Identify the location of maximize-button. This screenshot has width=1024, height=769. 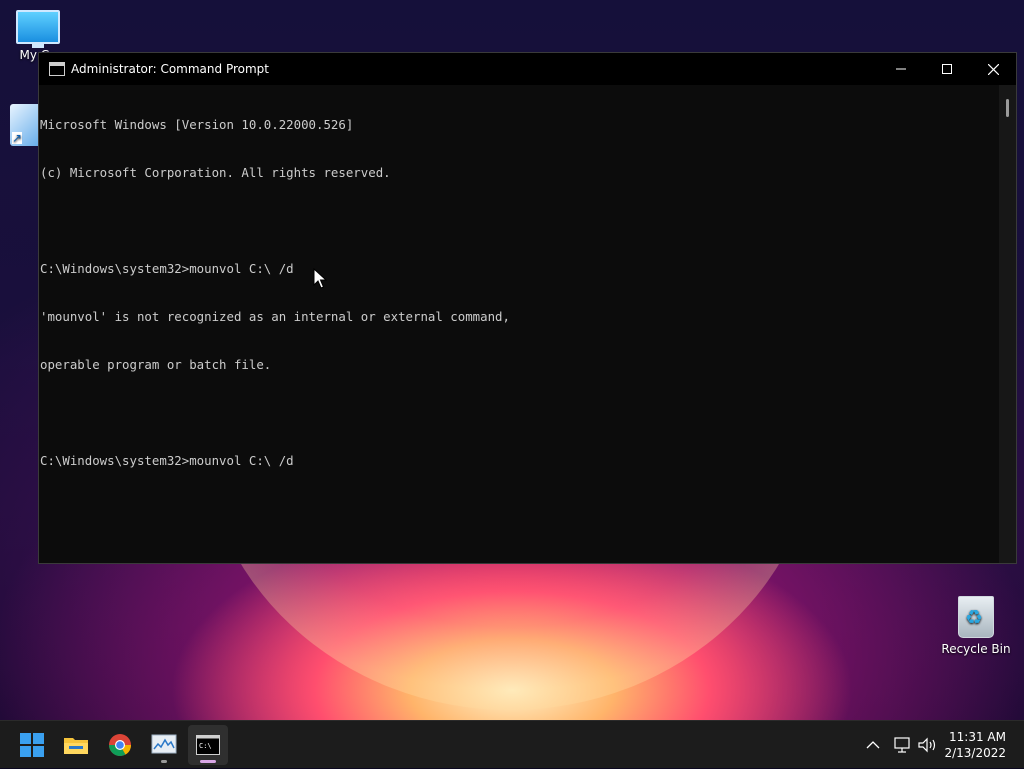
(947, 69).